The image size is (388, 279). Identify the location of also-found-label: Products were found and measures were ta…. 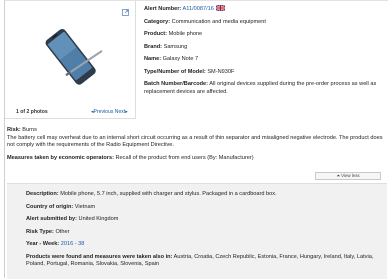
(99, 256).